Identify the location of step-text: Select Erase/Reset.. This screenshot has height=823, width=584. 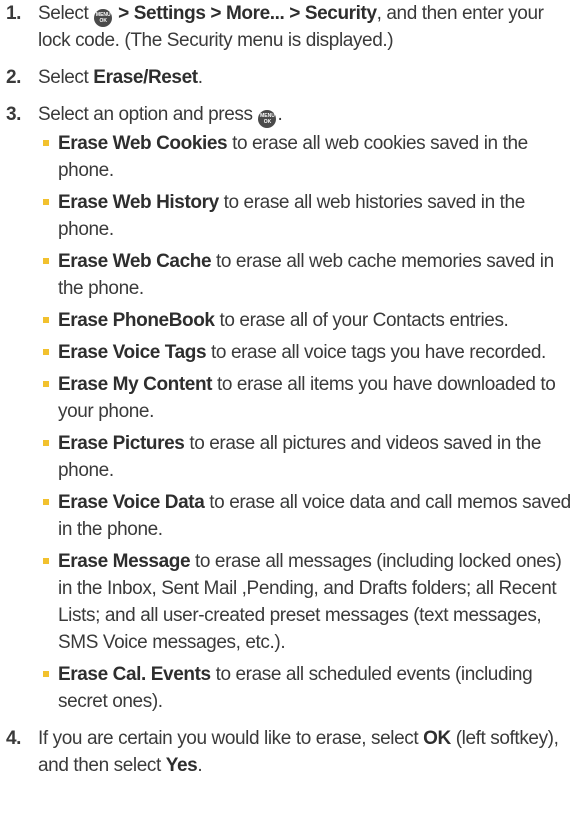
(120, 77).